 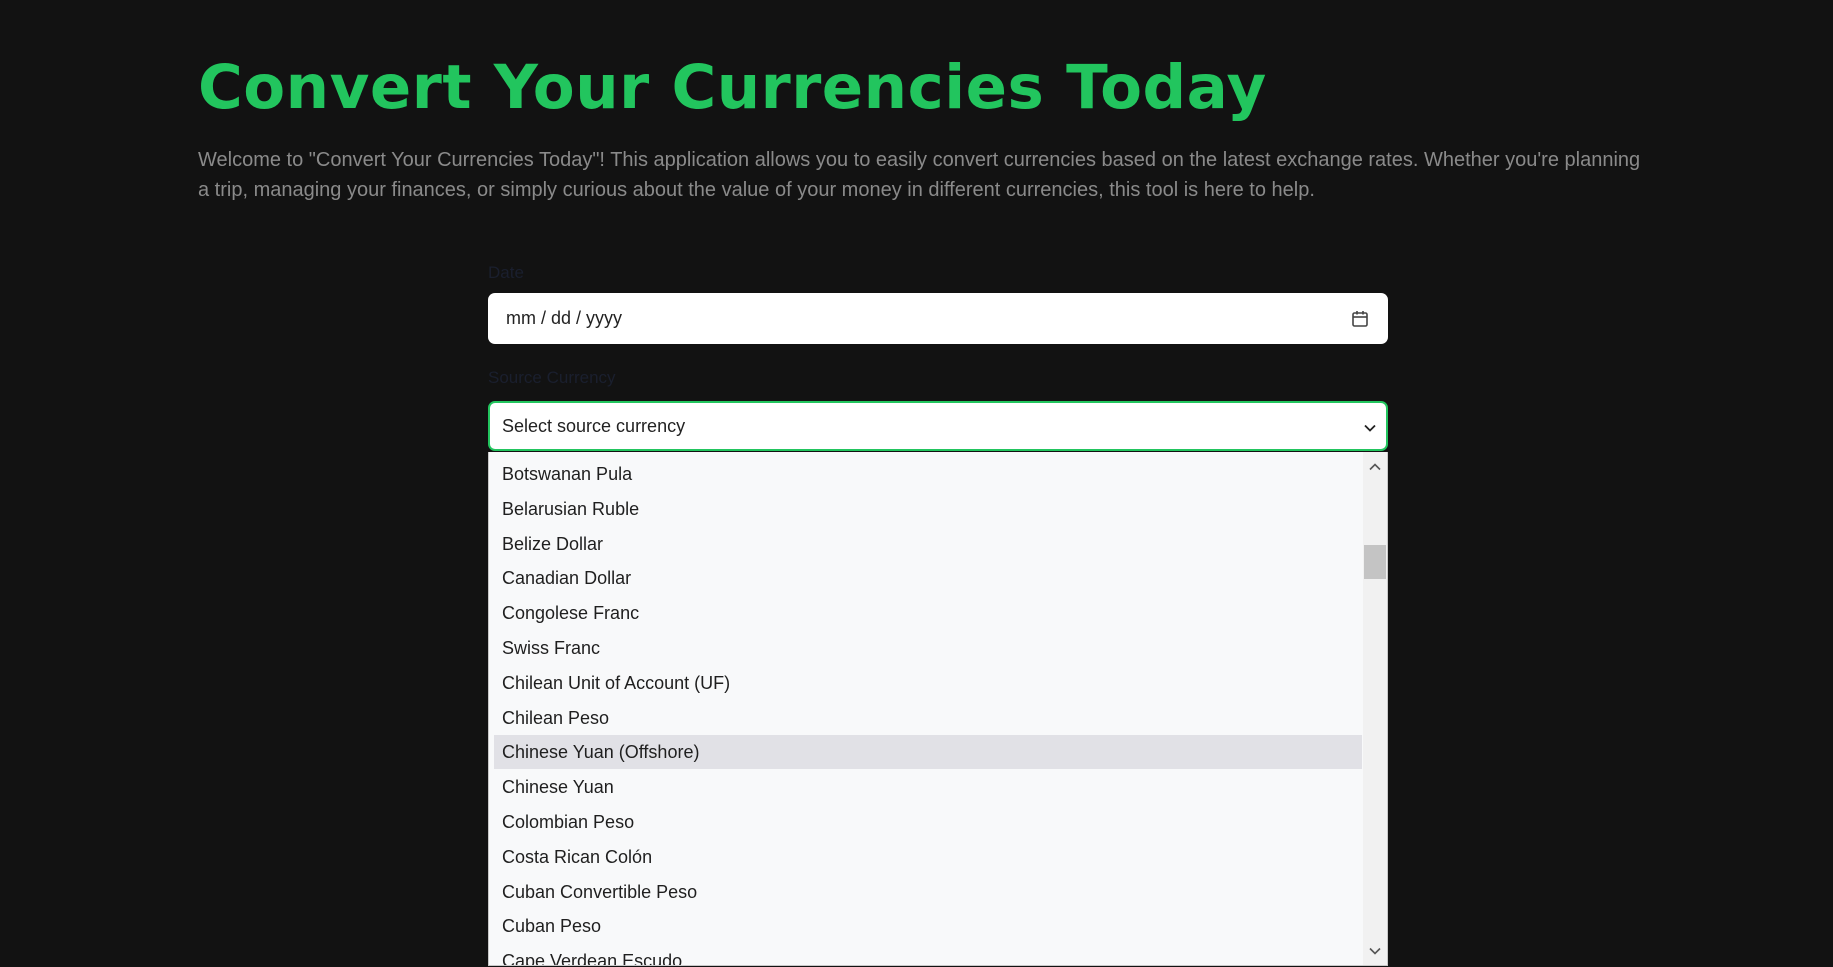 I want to click on currency-option: Swiss Franc, so click(x=928, y=648).